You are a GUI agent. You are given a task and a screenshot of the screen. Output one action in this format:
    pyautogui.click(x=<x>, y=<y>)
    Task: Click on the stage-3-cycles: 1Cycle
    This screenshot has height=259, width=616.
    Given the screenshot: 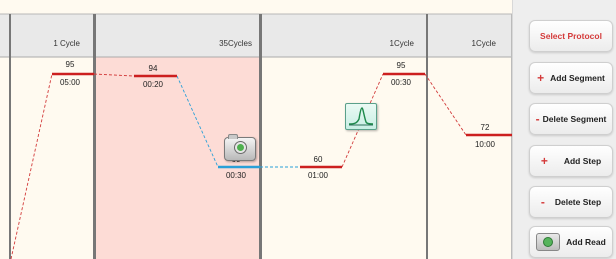 What is the action you would take?
    pyautogui.click(x=401, y=43)
    